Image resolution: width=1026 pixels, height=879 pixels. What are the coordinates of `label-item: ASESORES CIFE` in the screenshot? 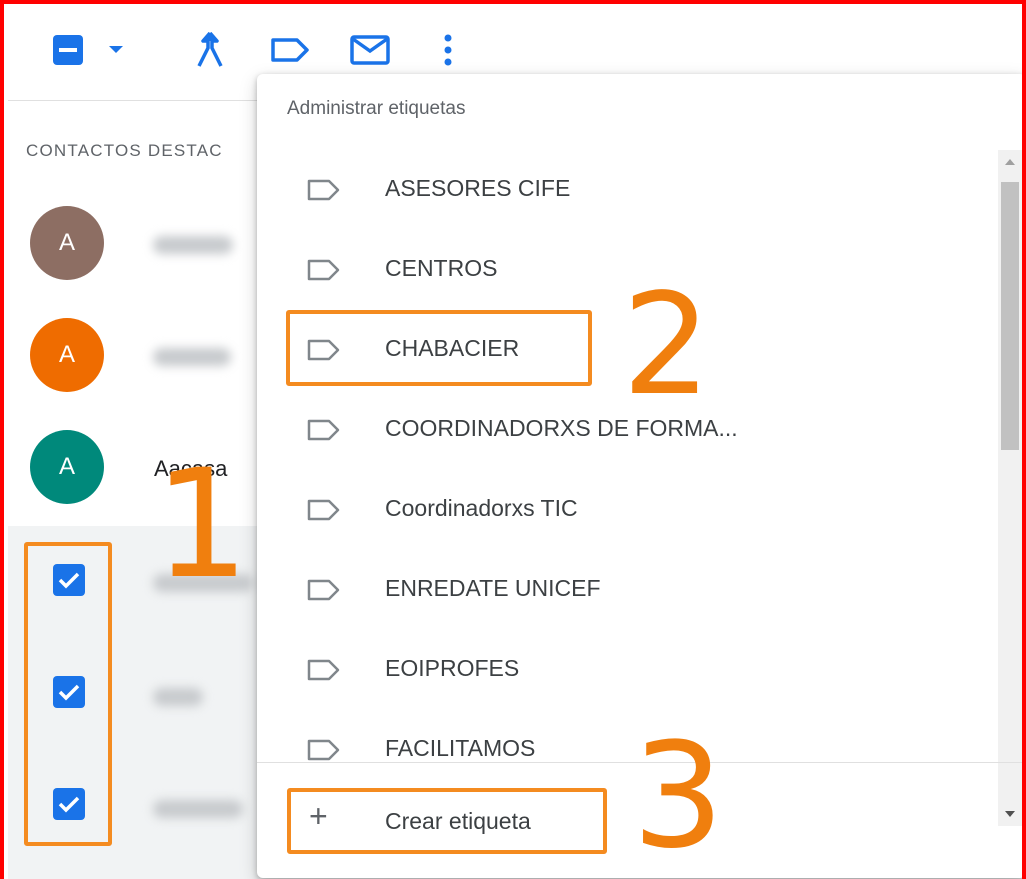 It's located at (627, 190).